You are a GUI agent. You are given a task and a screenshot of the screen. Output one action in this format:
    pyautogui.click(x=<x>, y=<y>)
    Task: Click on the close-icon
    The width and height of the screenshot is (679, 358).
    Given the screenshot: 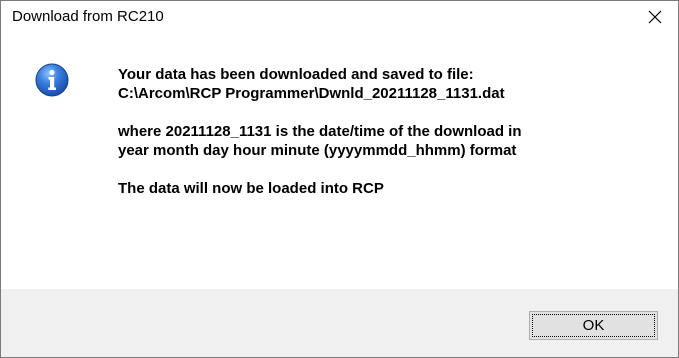 What is the action you would take?
    pyautogui.click(x=655, y=16)
    